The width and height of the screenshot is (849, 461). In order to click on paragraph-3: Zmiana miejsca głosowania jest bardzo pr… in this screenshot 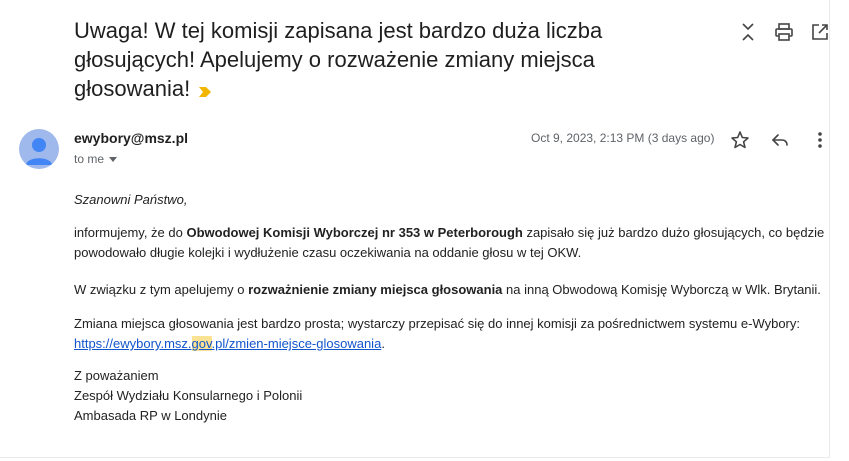, I will do `click(454, 334)`.